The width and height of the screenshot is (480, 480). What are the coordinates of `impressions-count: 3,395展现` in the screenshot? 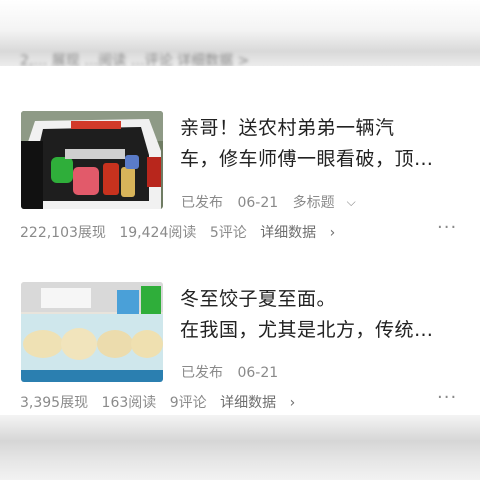 It's located at (54, 403).